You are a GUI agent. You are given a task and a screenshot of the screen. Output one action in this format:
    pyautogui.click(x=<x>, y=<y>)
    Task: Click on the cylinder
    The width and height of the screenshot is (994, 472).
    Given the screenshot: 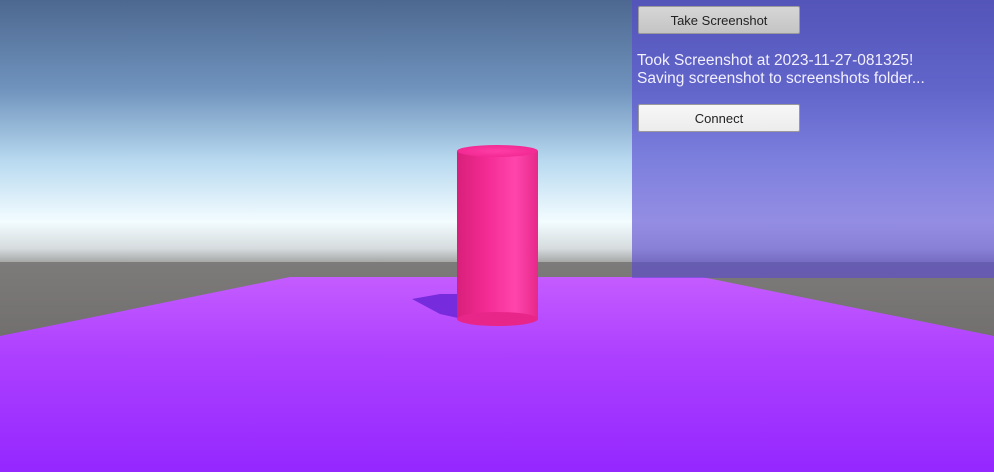 What is the action you would take?
    pyautogui.click(x=497, y=235)
    